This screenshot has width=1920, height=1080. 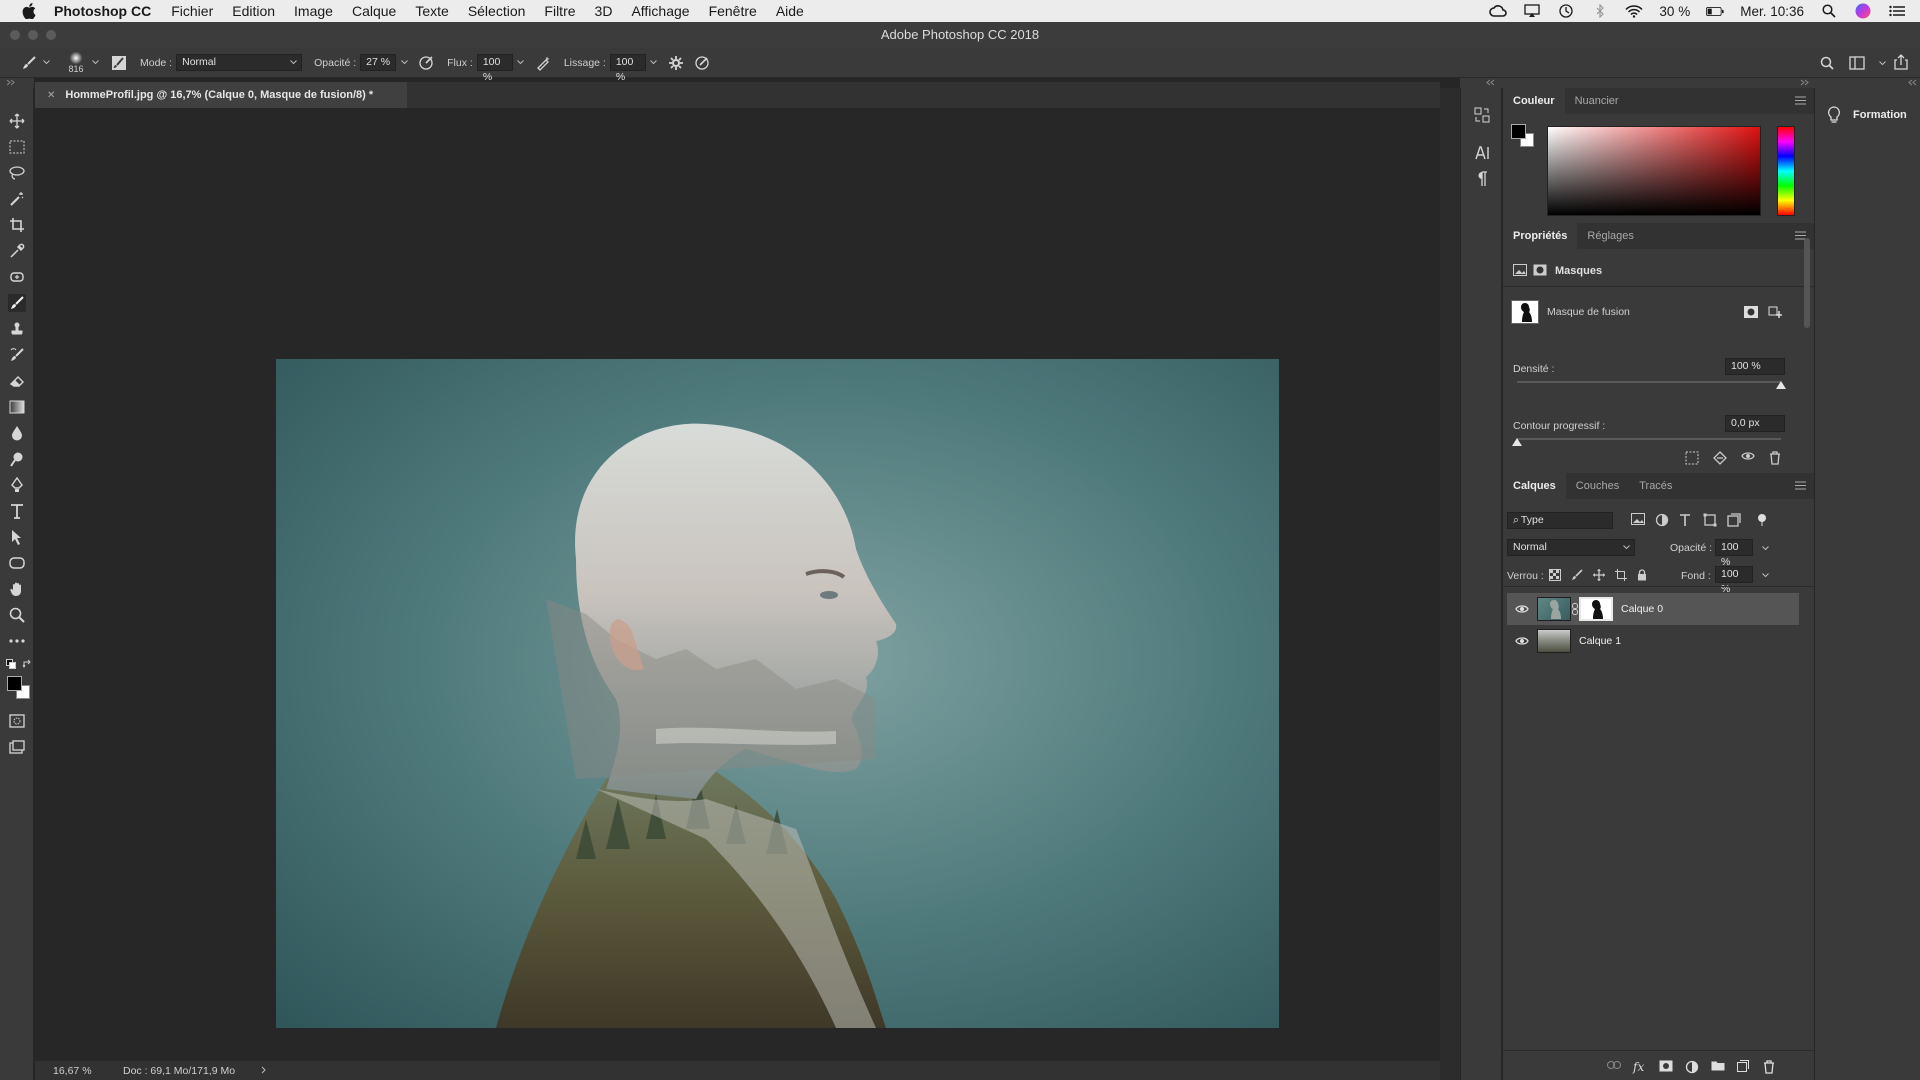 What do you see at coordinates (76, 62) in the screenshot?
I see `brush-preview: 816` at bounding box center [76, 62].